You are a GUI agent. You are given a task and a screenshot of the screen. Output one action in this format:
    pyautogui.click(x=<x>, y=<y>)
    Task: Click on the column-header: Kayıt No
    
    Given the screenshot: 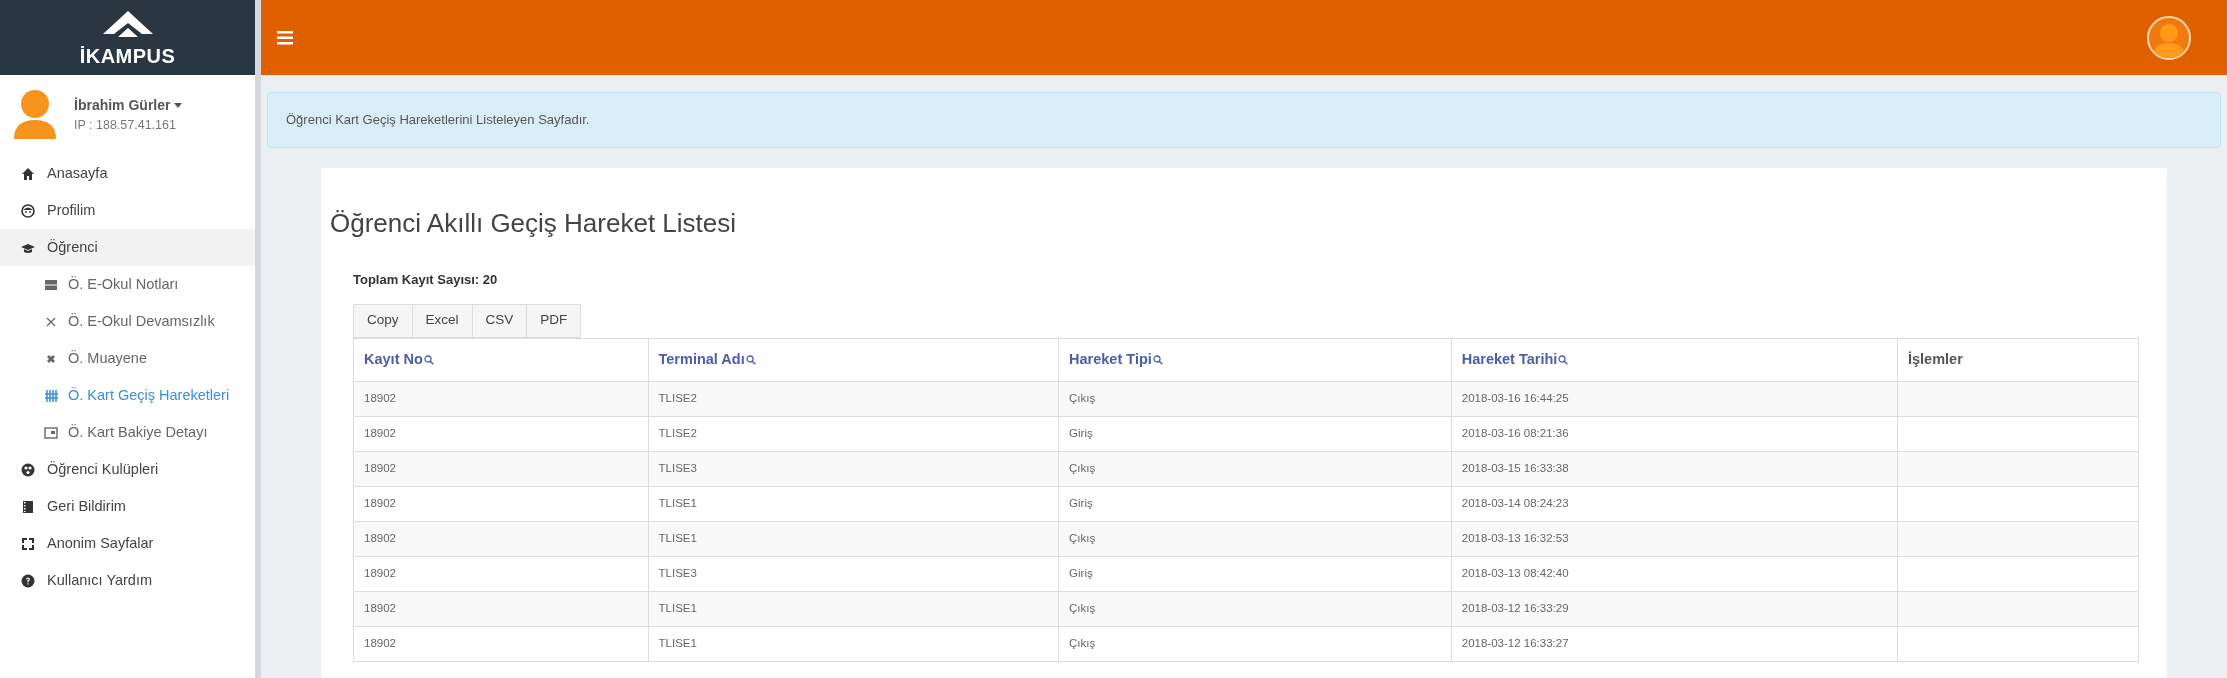 What is the action you would take?
    pyautogui.click(x=500, y=359)
    